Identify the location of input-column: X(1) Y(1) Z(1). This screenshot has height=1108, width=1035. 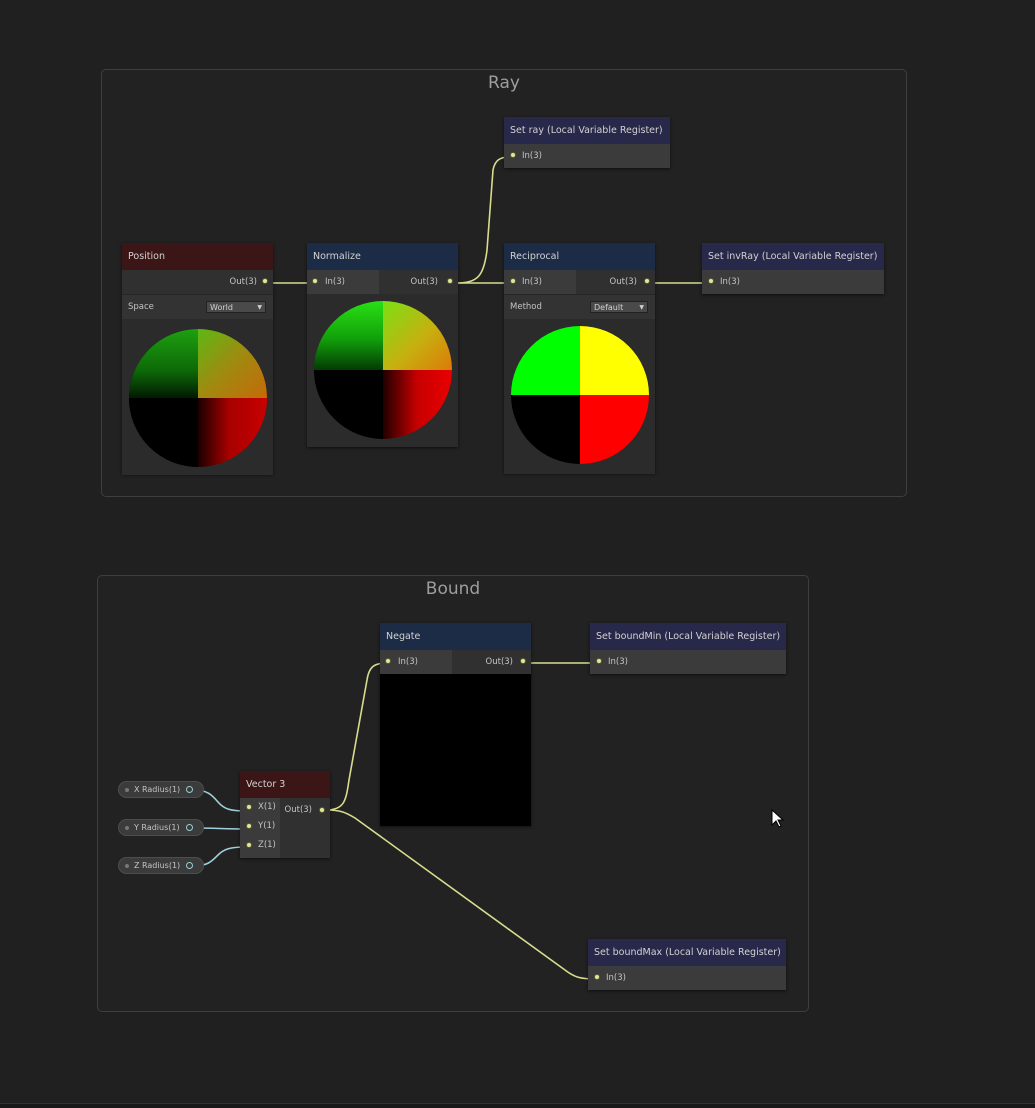
(260, 828).